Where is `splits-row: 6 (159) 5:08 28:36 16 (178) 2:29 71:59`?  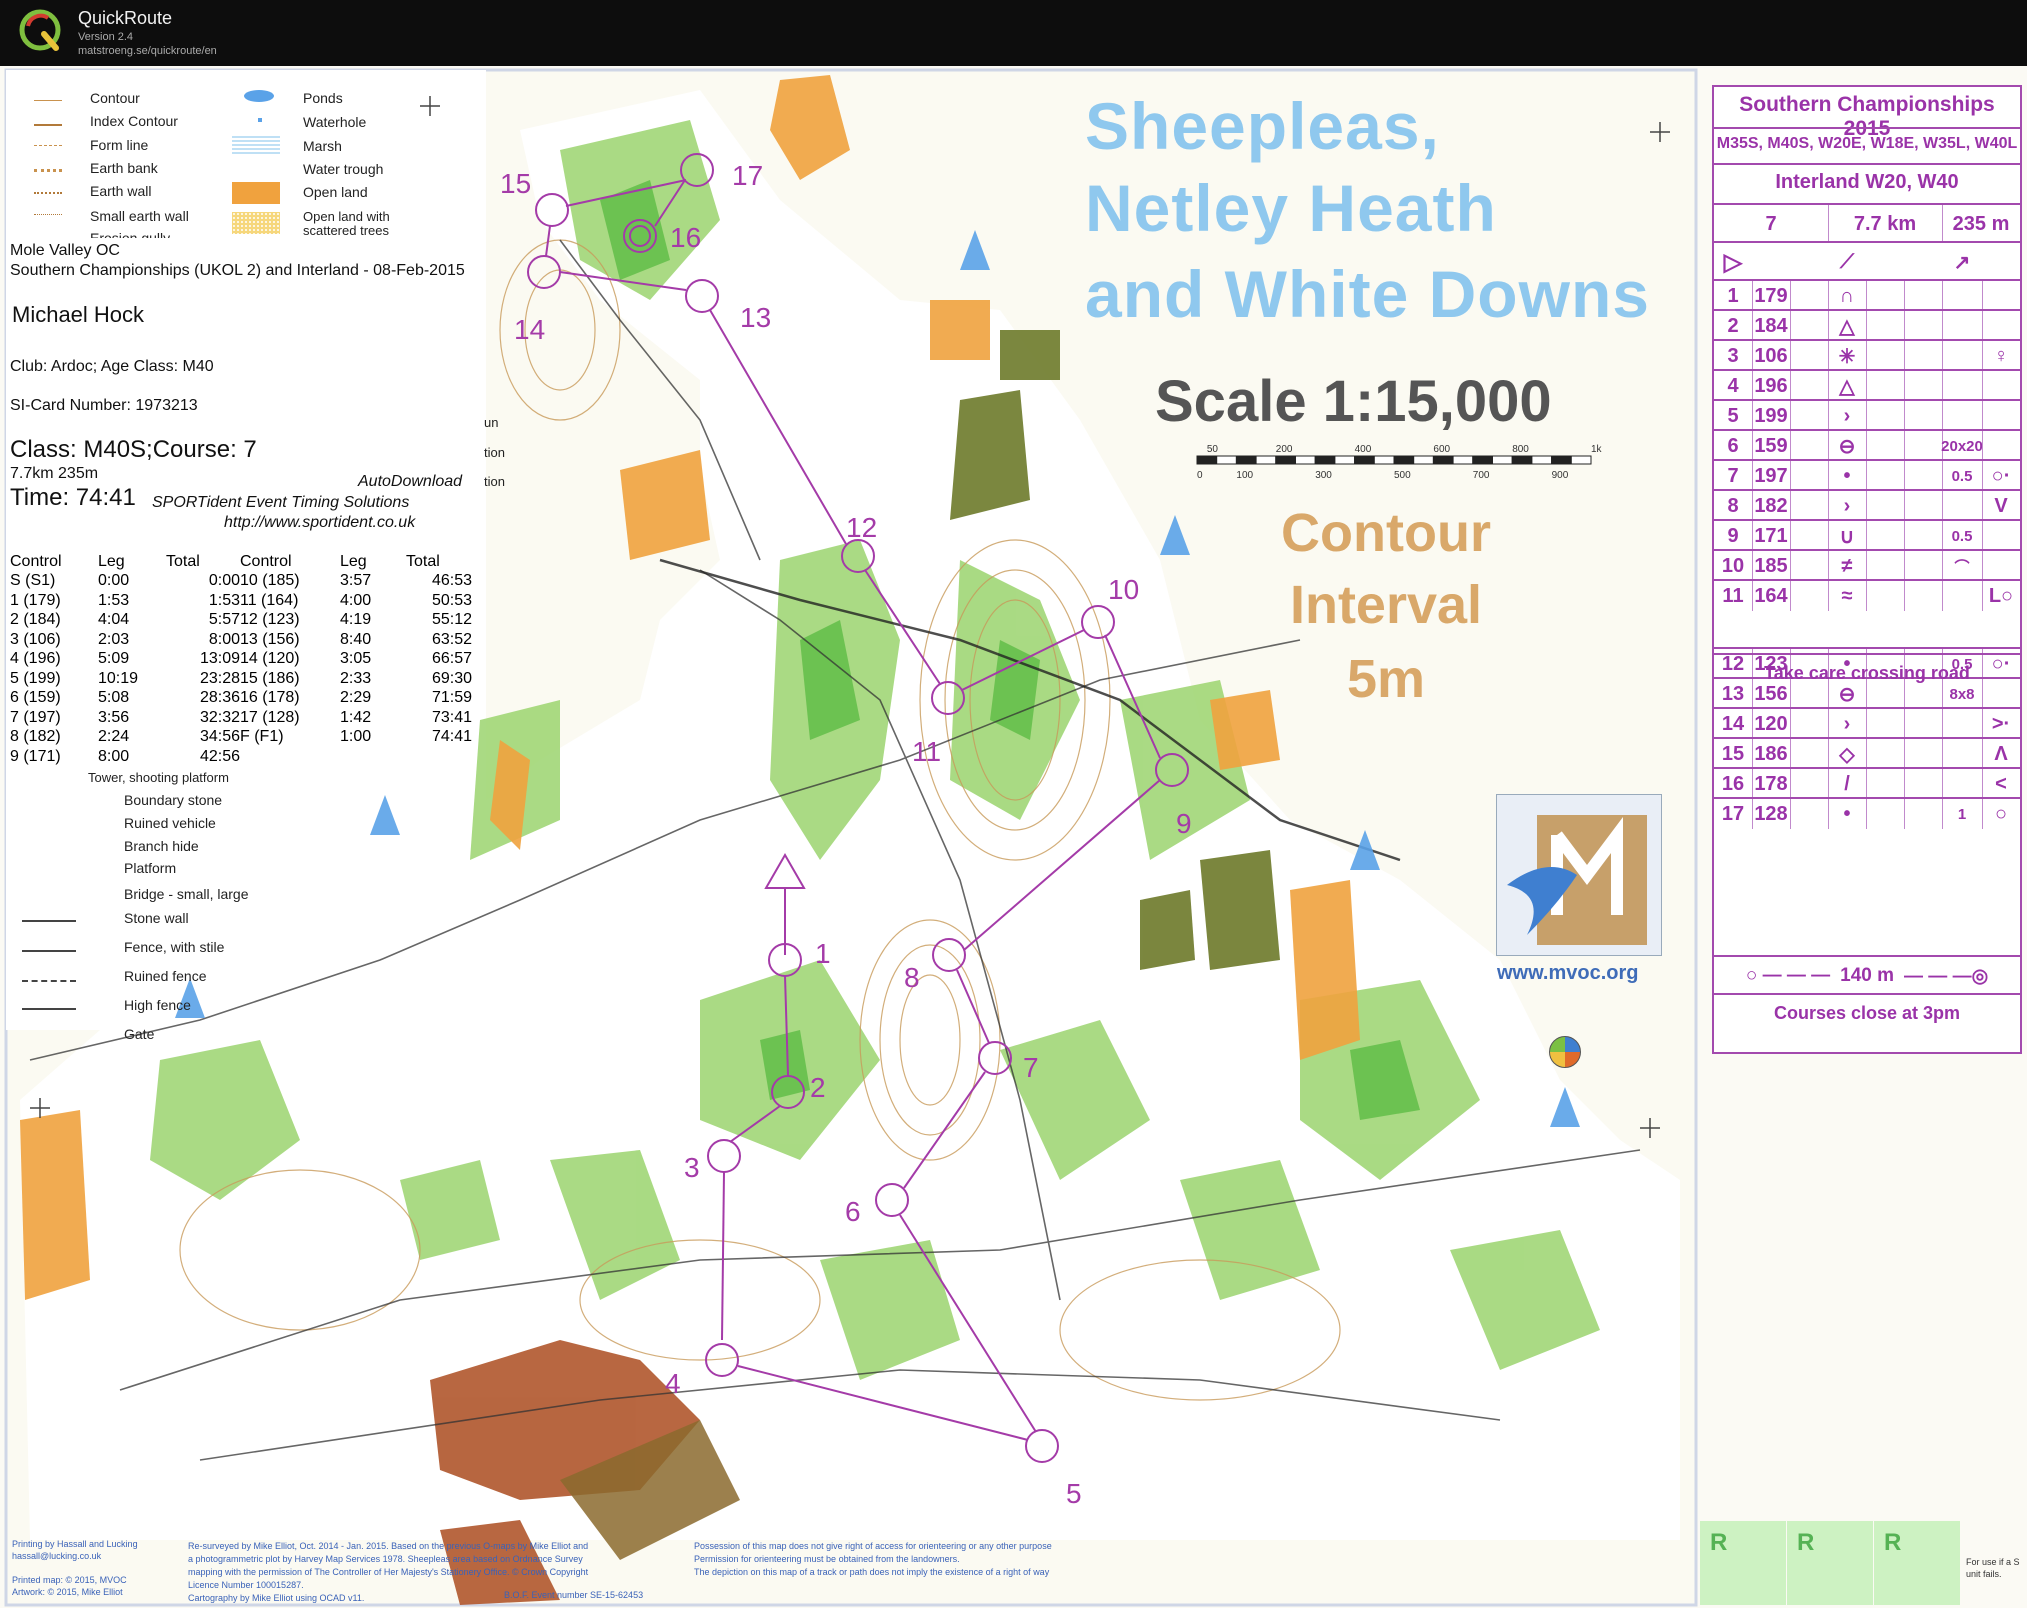
splits-row: 6 (159) 5:08 28:36 16 (178) 2:29 71:59 is located at coordinates (241, 699).